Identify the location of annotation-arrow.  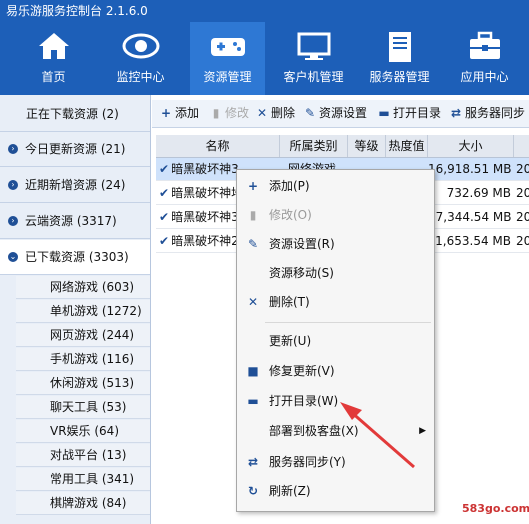
(377, 435).